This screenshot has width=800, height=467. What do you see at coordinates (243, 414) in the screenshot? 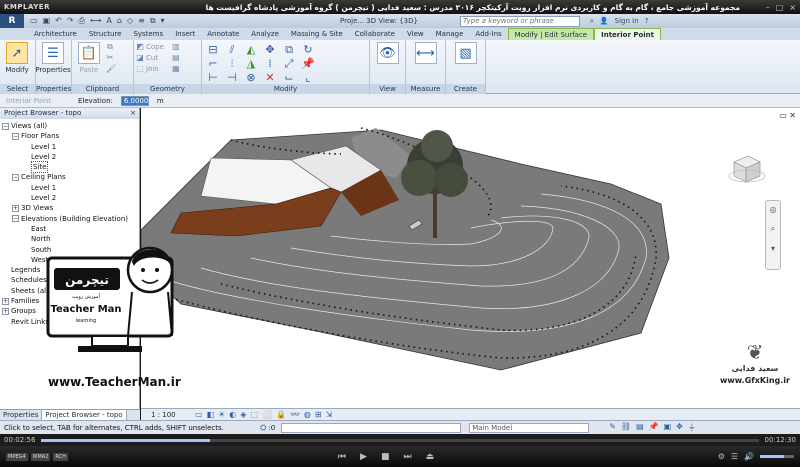
I see `render-icon: ◈` at bounding box center [243, 414].